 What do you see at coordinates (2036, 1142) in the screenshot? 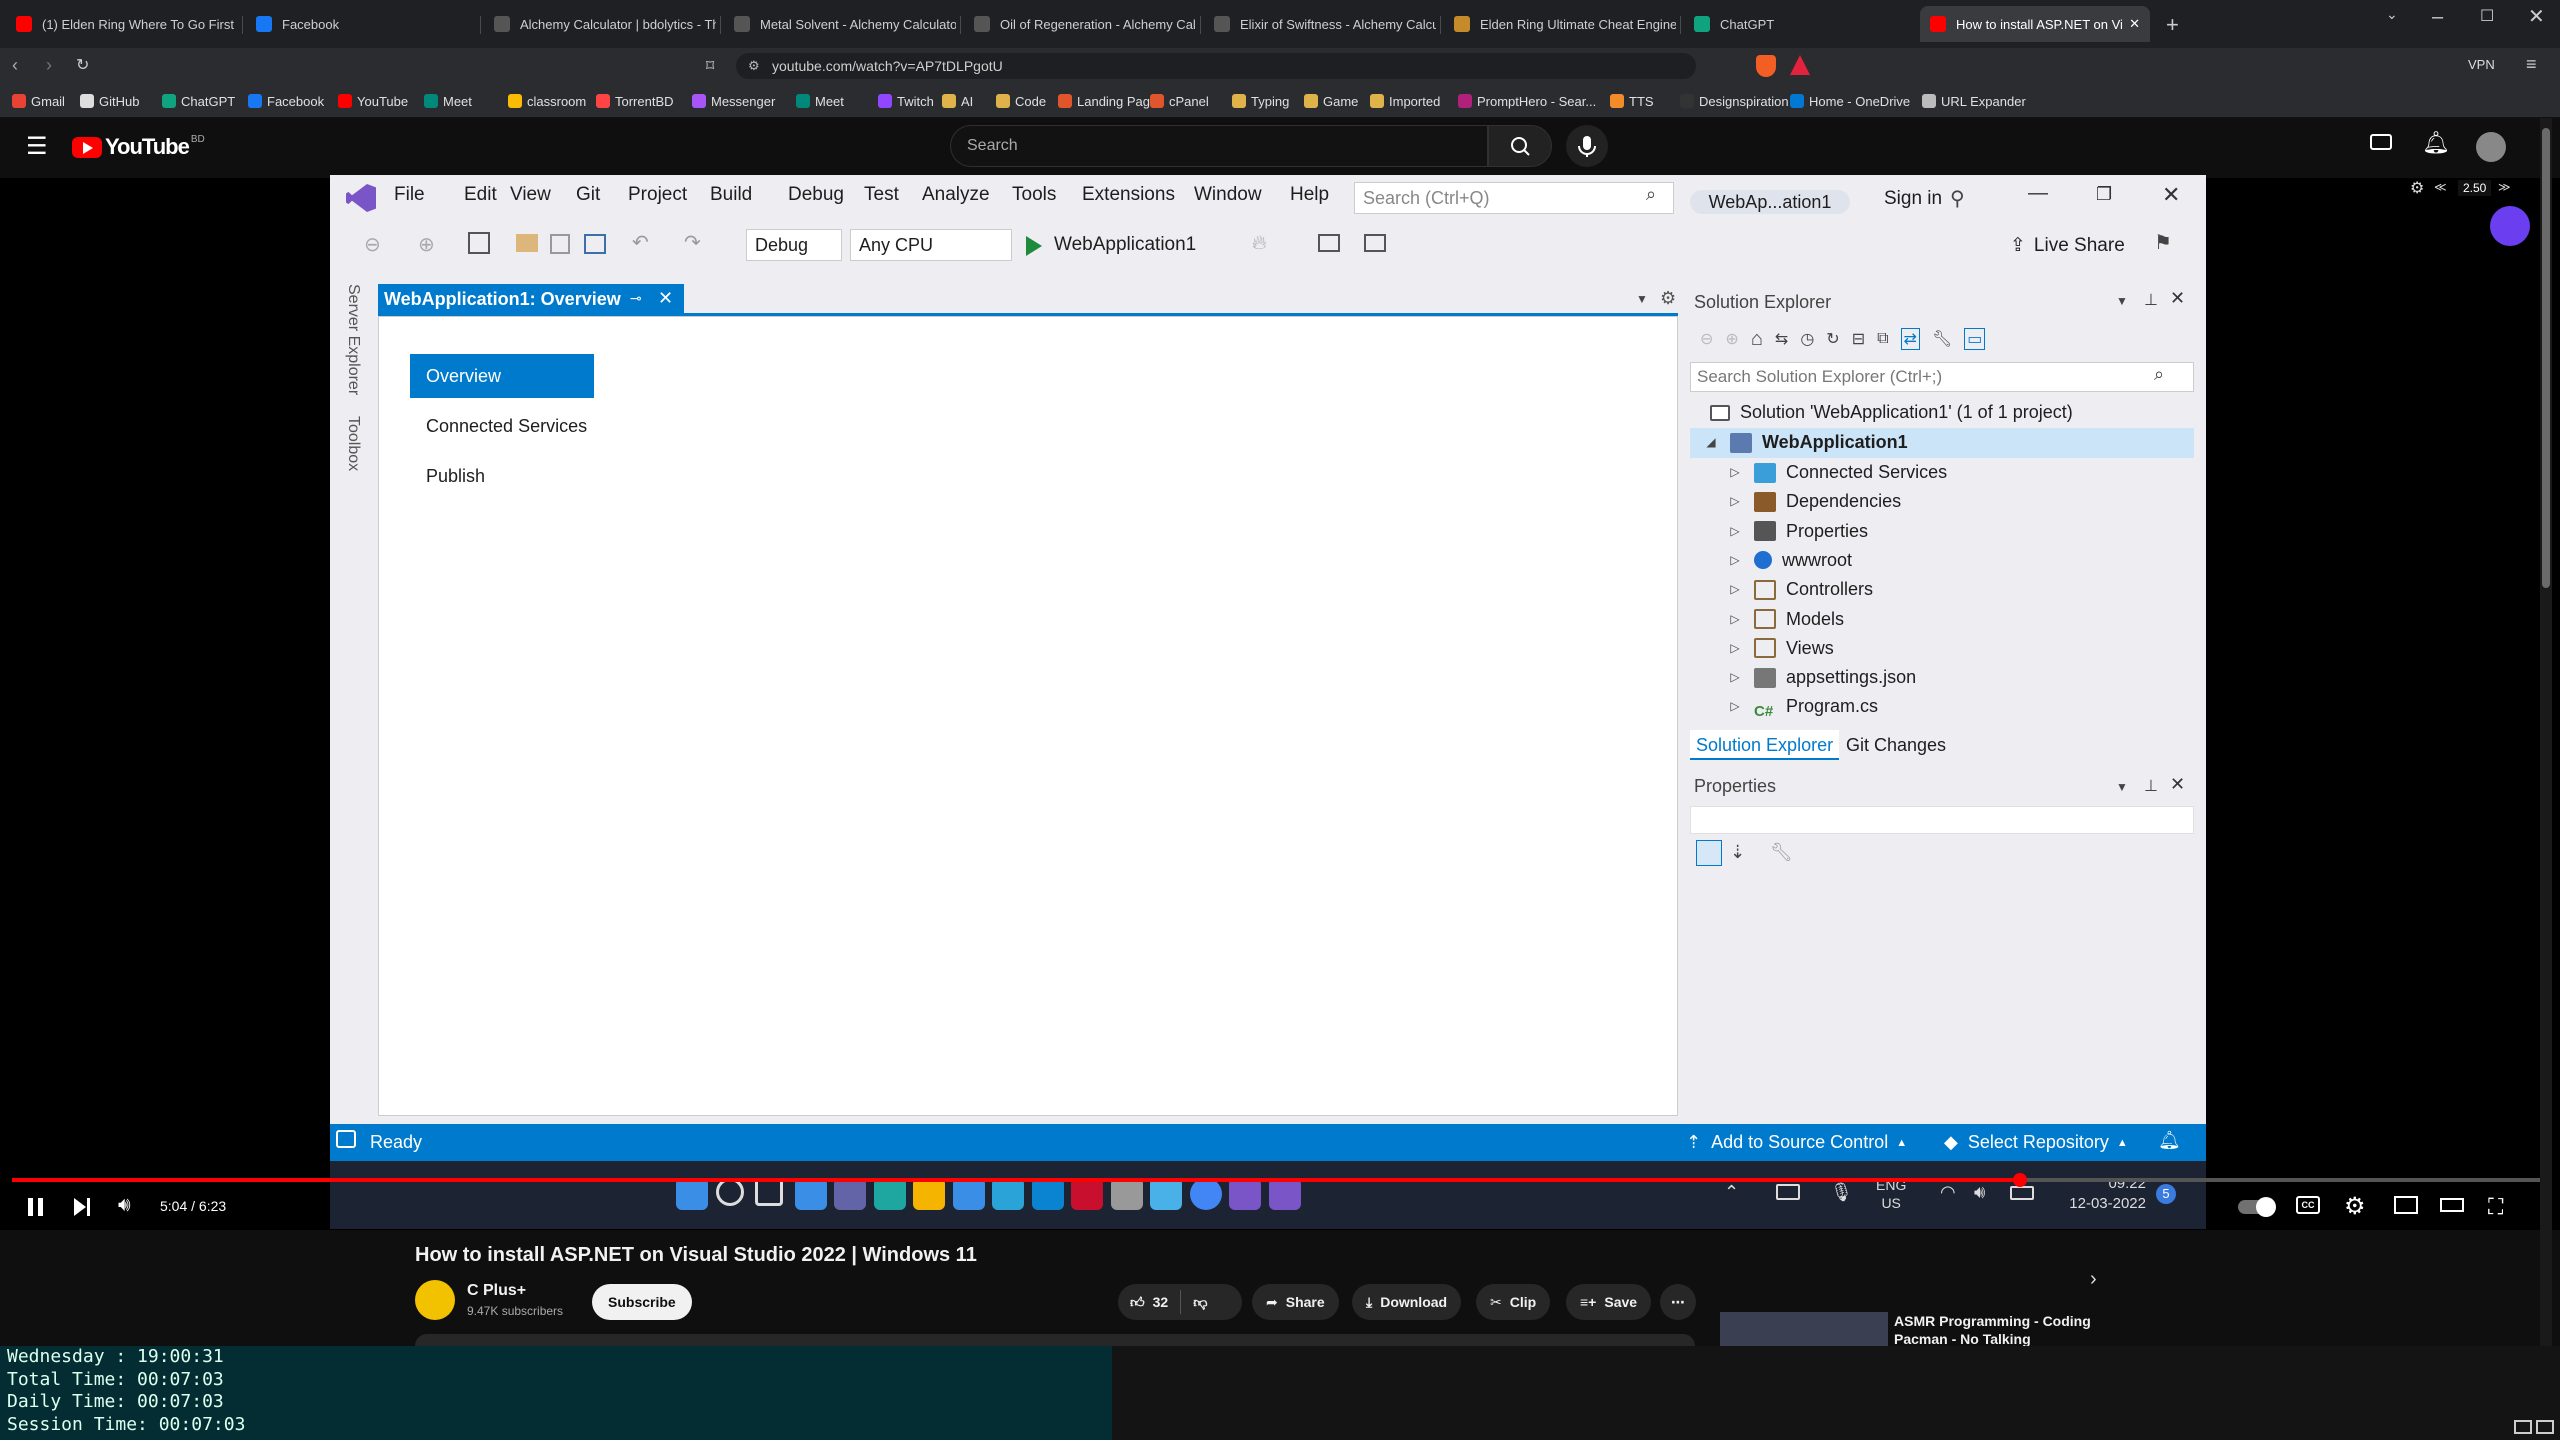
I see `select-repository-button: ◆ Select Repository ▲` at bounding box center [2036, 1142].